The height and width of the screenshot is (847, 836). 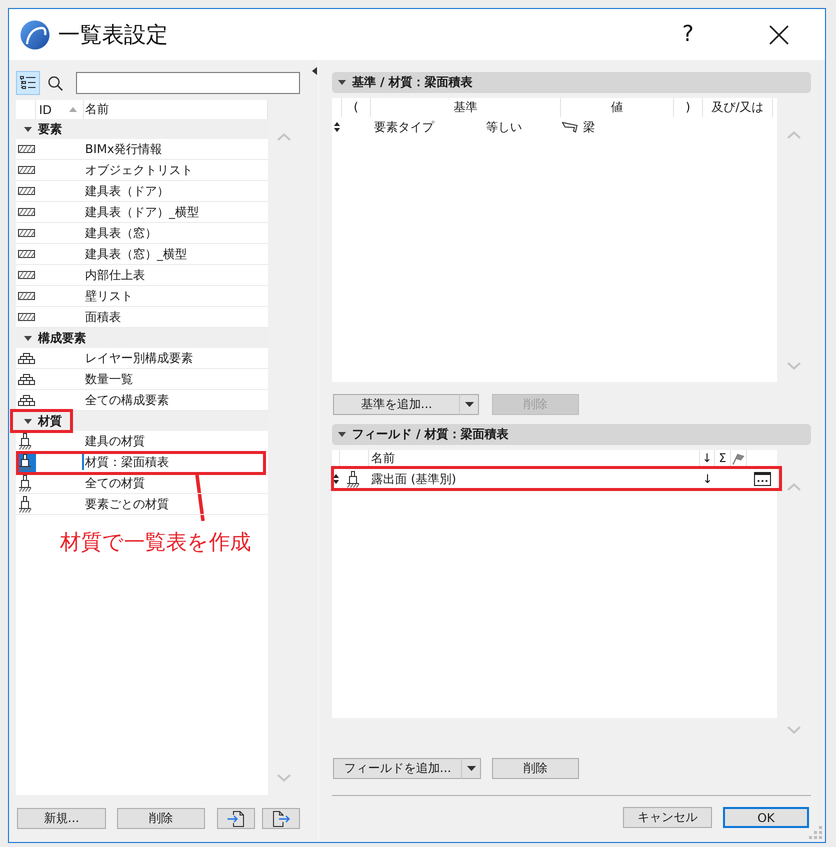 I want to click on callout-text: 材質で一覧表を作成, so click(x=155, y=542).